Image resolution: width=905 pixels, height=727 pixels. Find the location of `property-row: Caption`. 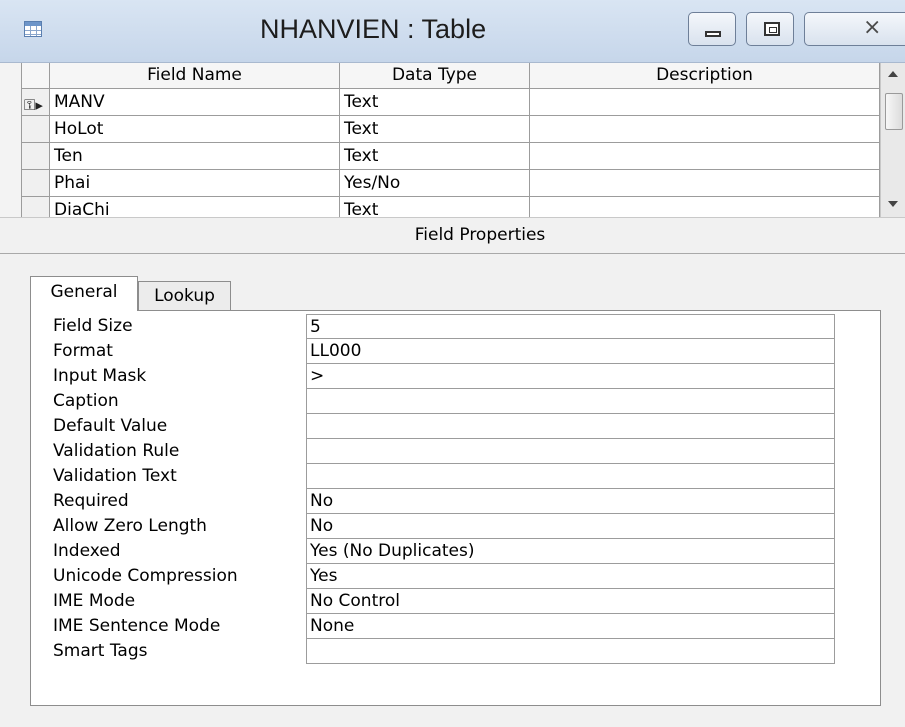

property-row: Caption is located at coordinates (455, 401).